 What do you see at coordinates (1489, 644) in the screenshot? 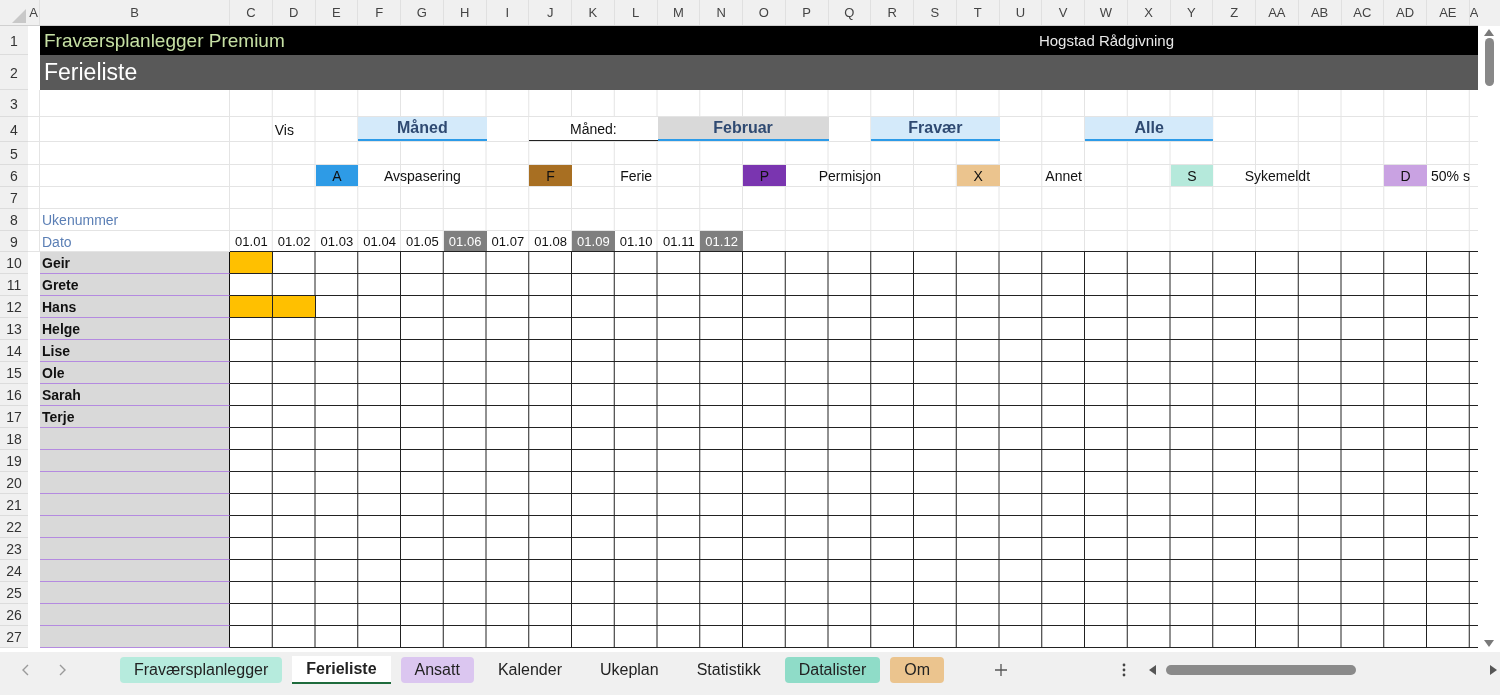
I see `scroll-down-icon` at bounding box center [1489, 644].